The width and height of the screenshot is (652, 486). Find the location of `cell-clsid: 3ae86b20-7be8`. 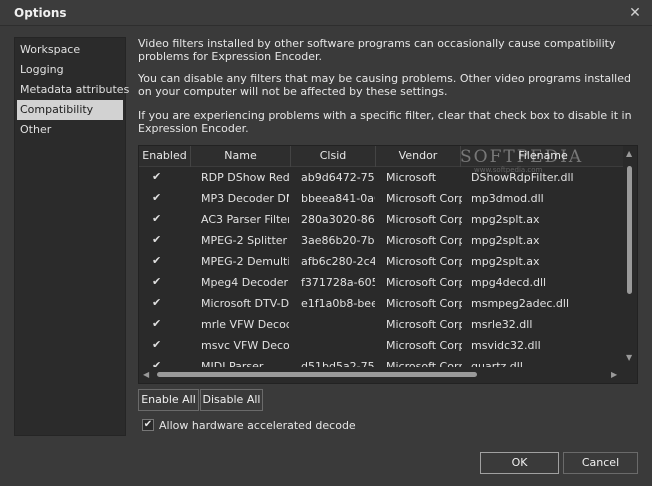

cell-clsid: 3ae86b20-7be8 is located at coordinates (338, 240).